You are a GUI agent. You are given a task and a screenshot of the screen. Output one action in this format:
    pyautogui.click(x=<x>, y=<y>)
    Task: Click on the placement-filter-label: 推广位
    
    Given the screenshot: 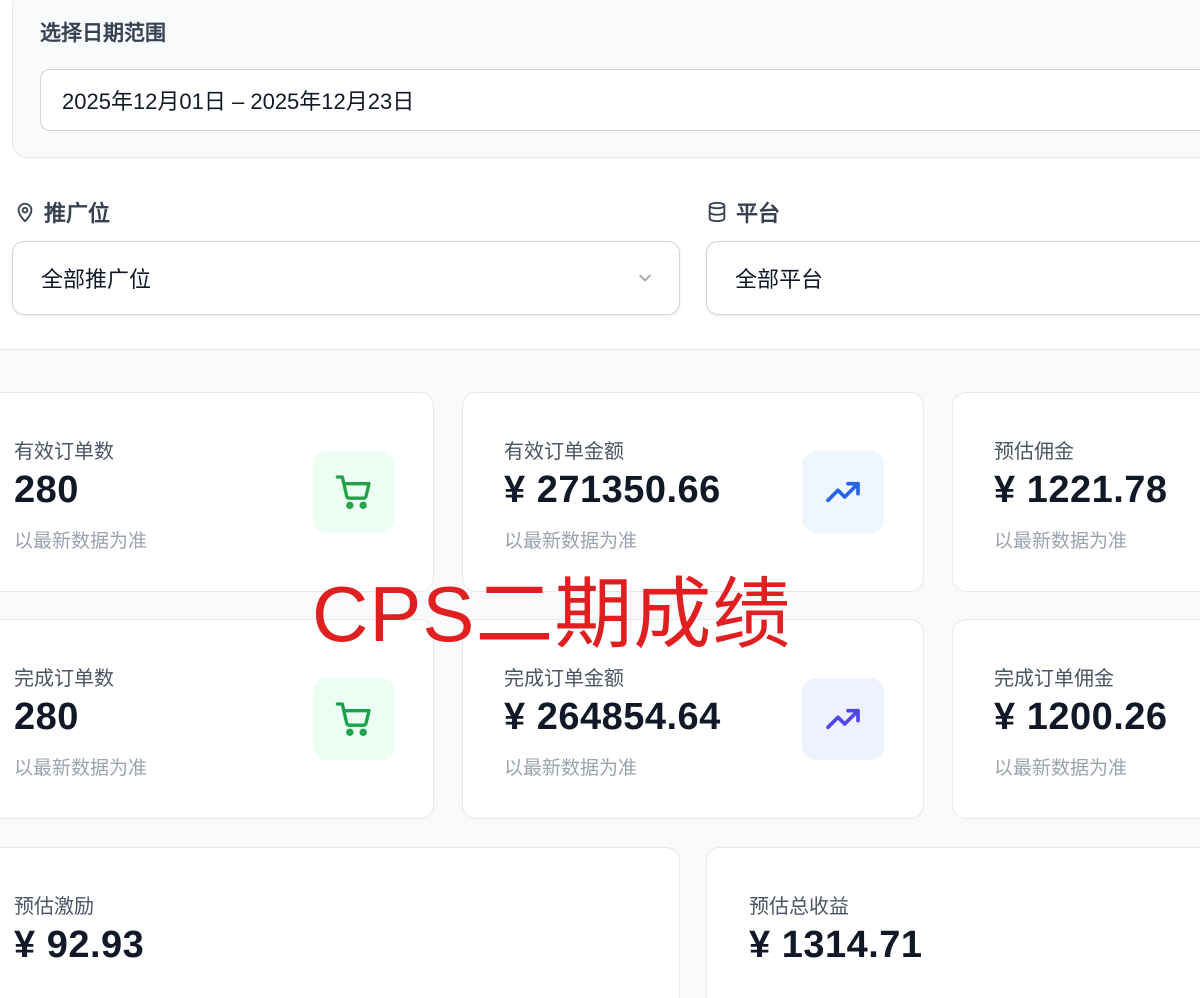 What is the action you would take?
    pyautogui.click(x=62, y=212)
    